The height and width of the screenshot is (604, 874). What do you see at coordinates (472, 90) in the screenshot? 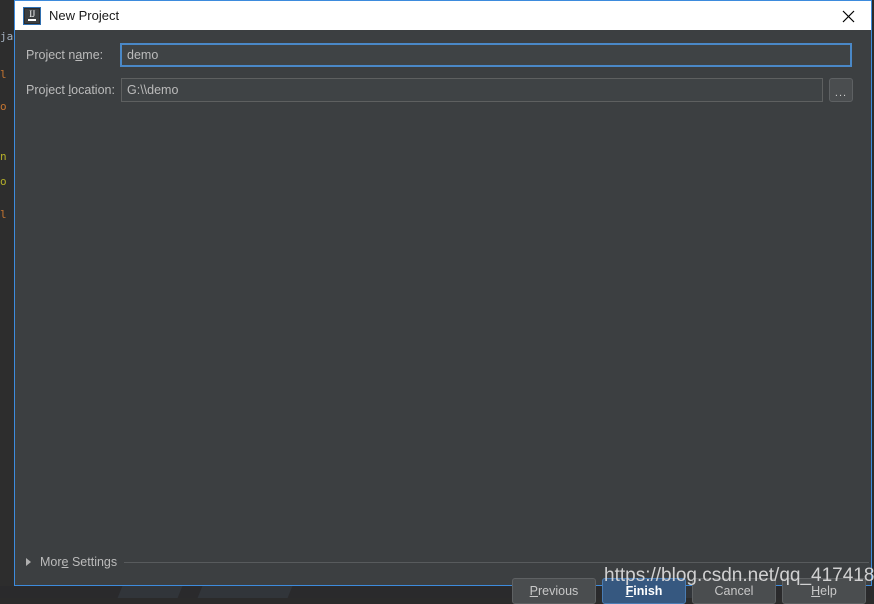
I see `project-location-input` at bounding box center [472, 90].